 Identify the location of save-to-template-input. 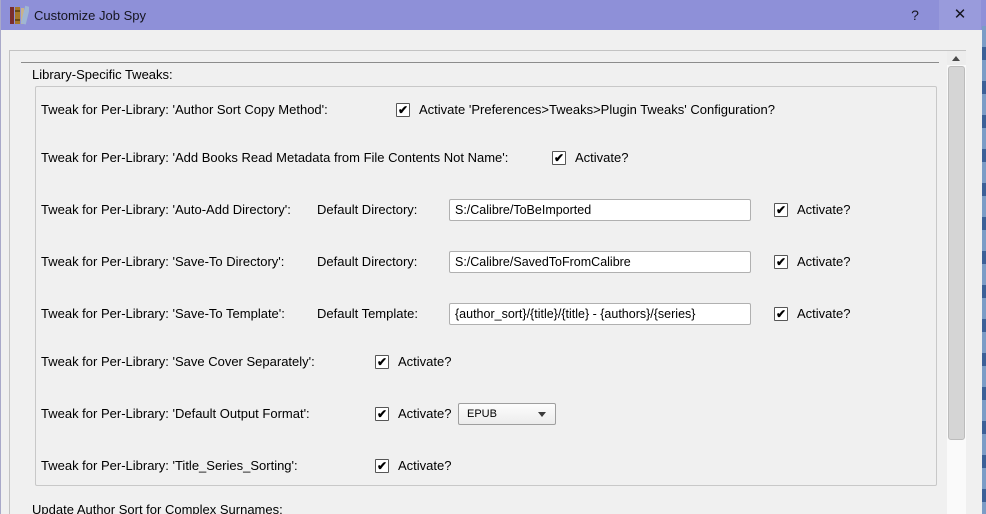
(600, 314).